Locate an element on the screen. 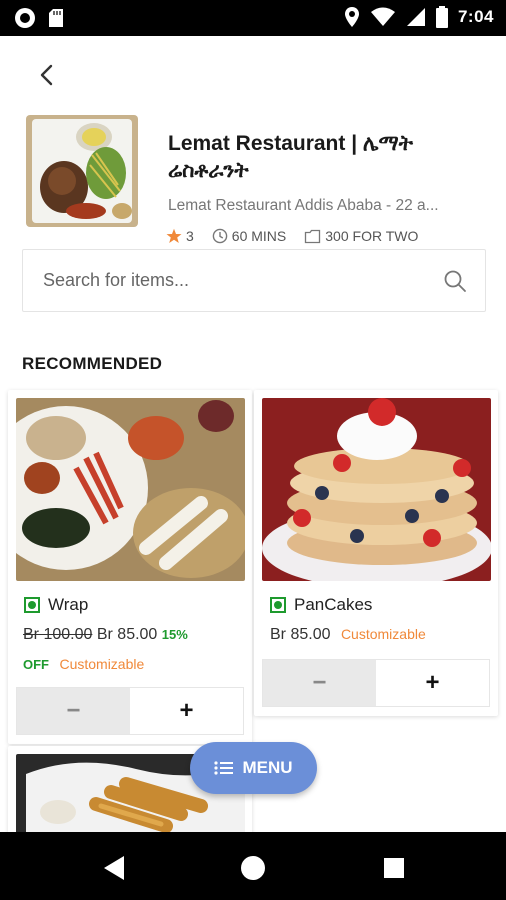 Image resolution: width=506 pixels, height=900 pixels. back-triangle-icon is located at coordinates (114, 868).